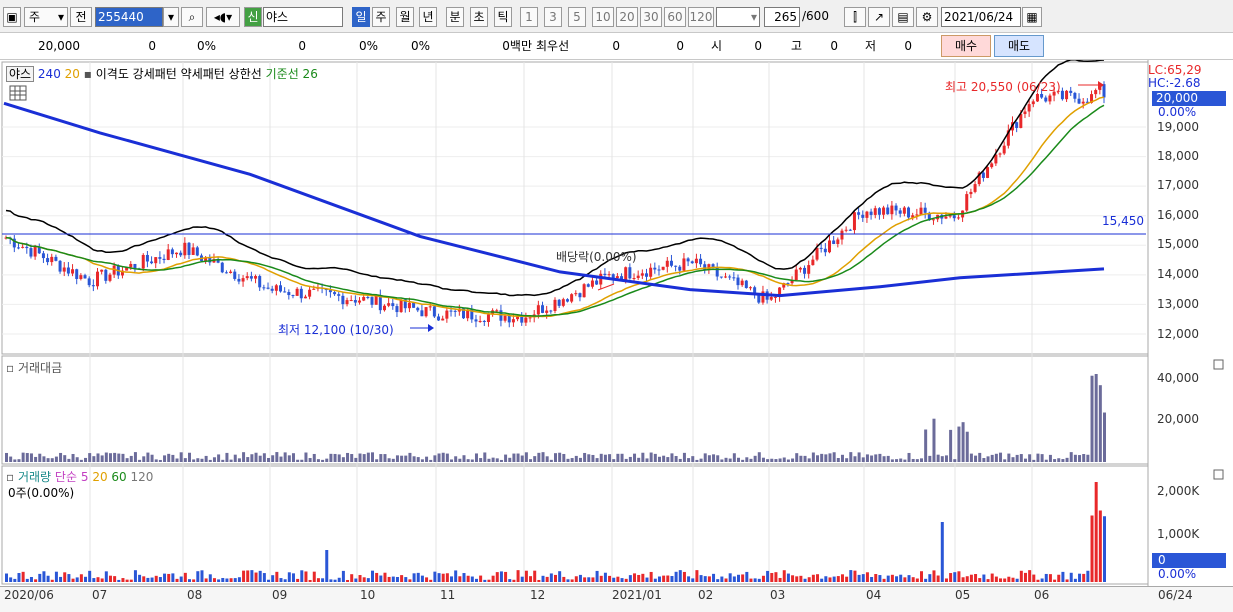 Image resolution: width=1233 pixels, height=612 pixels. What do you see at coordinates (12, 17) in the screenshot?
I see `layout-icon: ▣` at bounding box center [12, 17].